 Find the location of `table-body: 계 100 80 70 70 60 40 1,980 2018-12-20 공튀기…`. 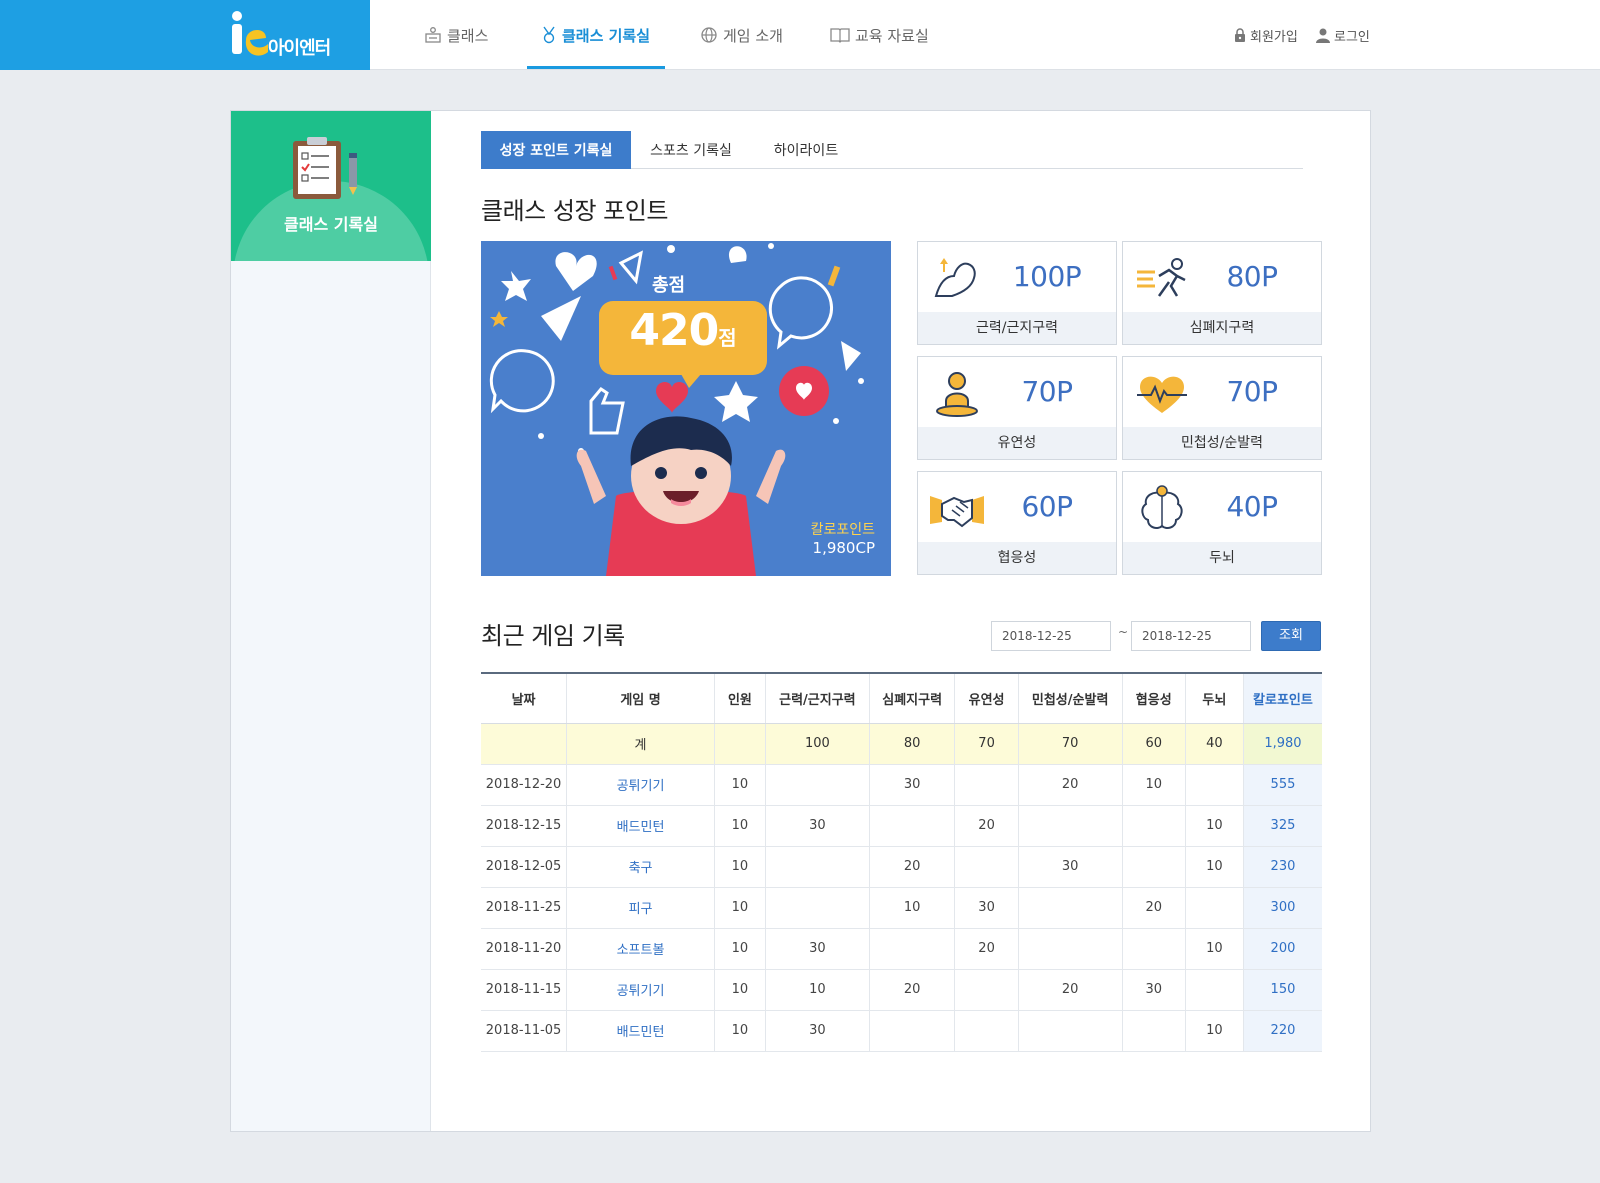

table-body: 계 100 80 70 70 60 40 1,980 2018-12-20 공튀기… is located at coordinates (901, 887).